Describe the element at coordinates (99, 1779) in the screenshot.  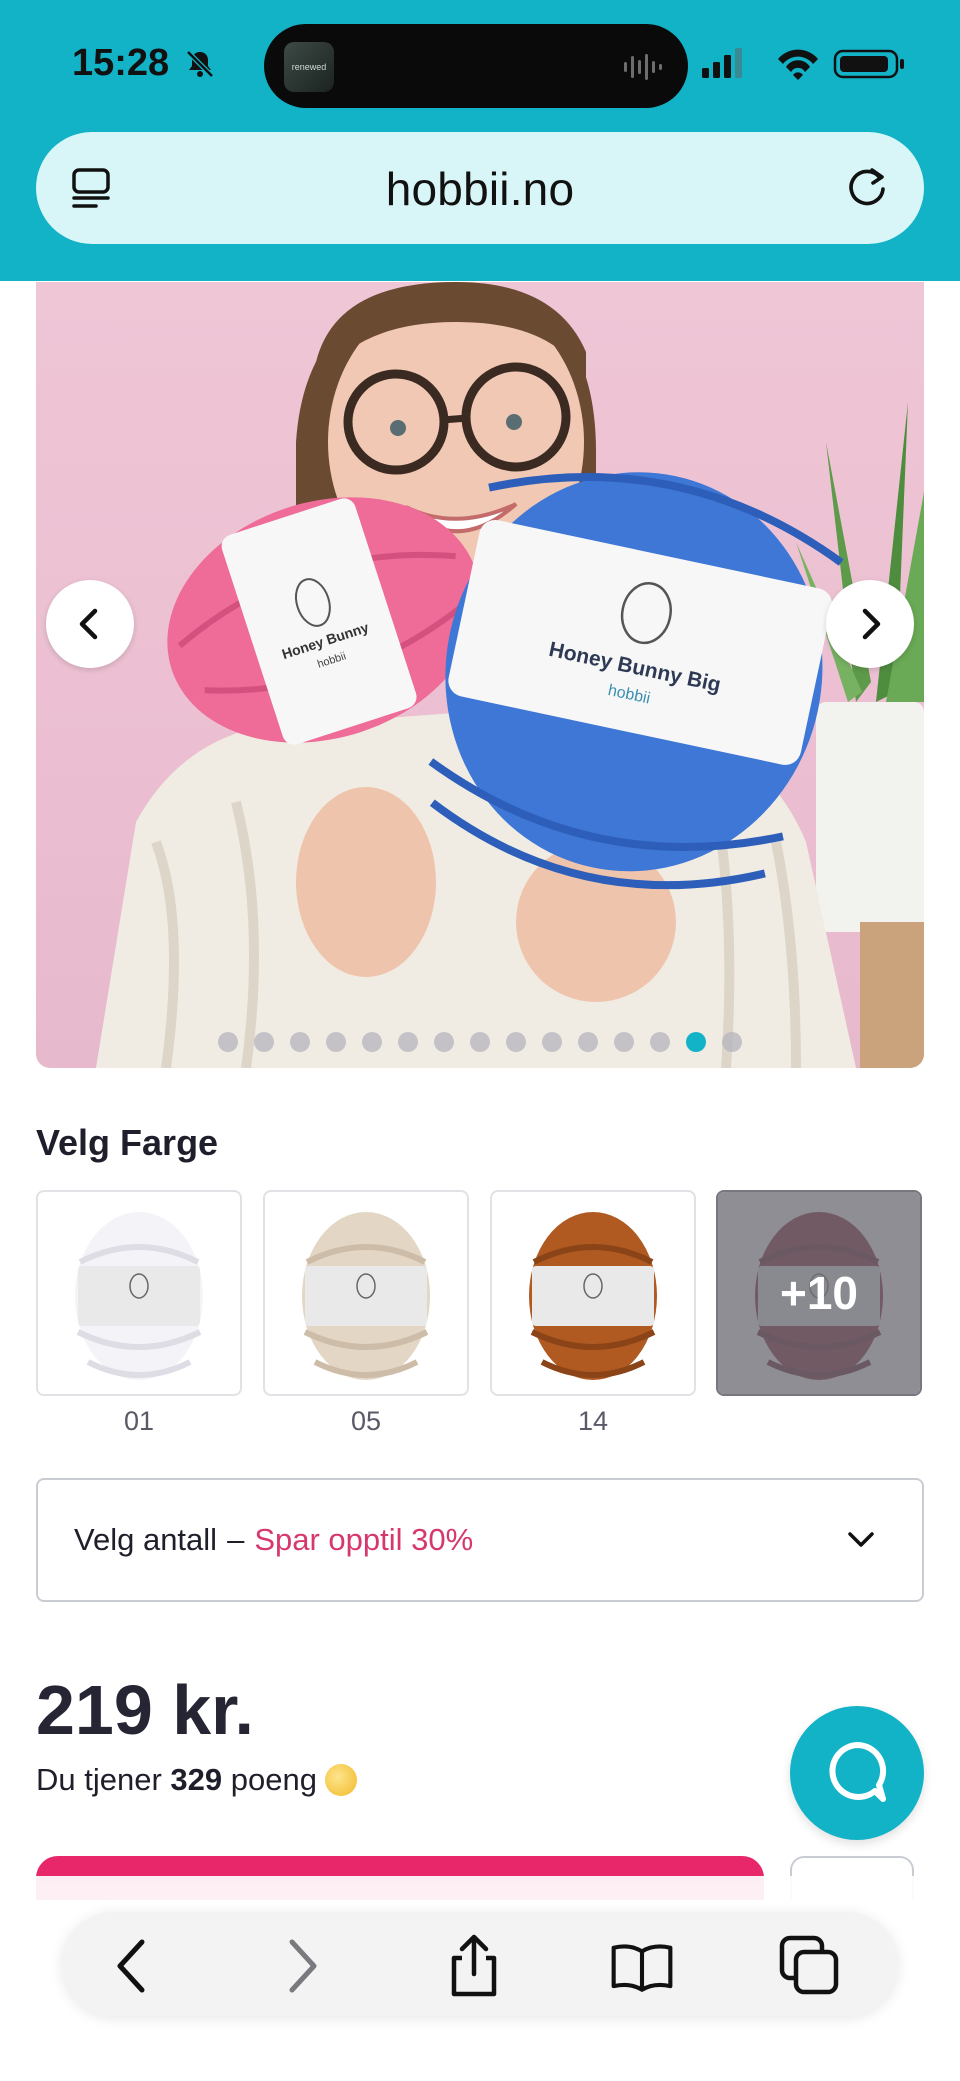
I see `points-prefix: Du tjener` at that location.